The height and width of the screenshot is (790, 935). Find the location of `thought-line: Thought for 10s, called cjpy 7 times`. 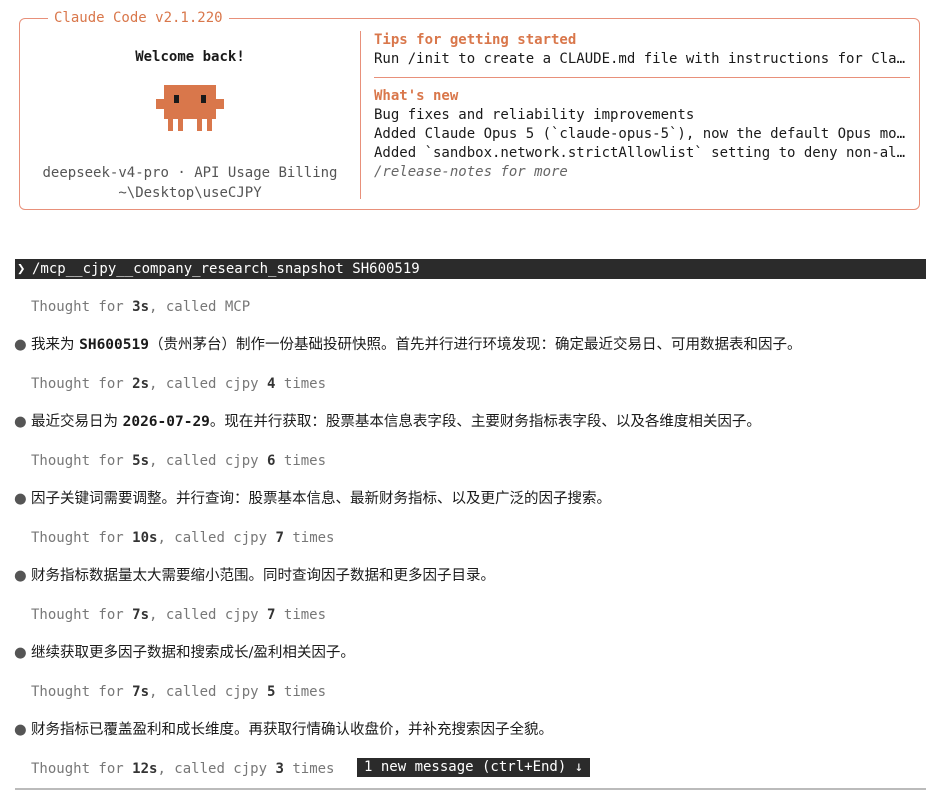

thought-line: Thought for 10s, called cjpy 7 times is located at coordinates (182, 538).